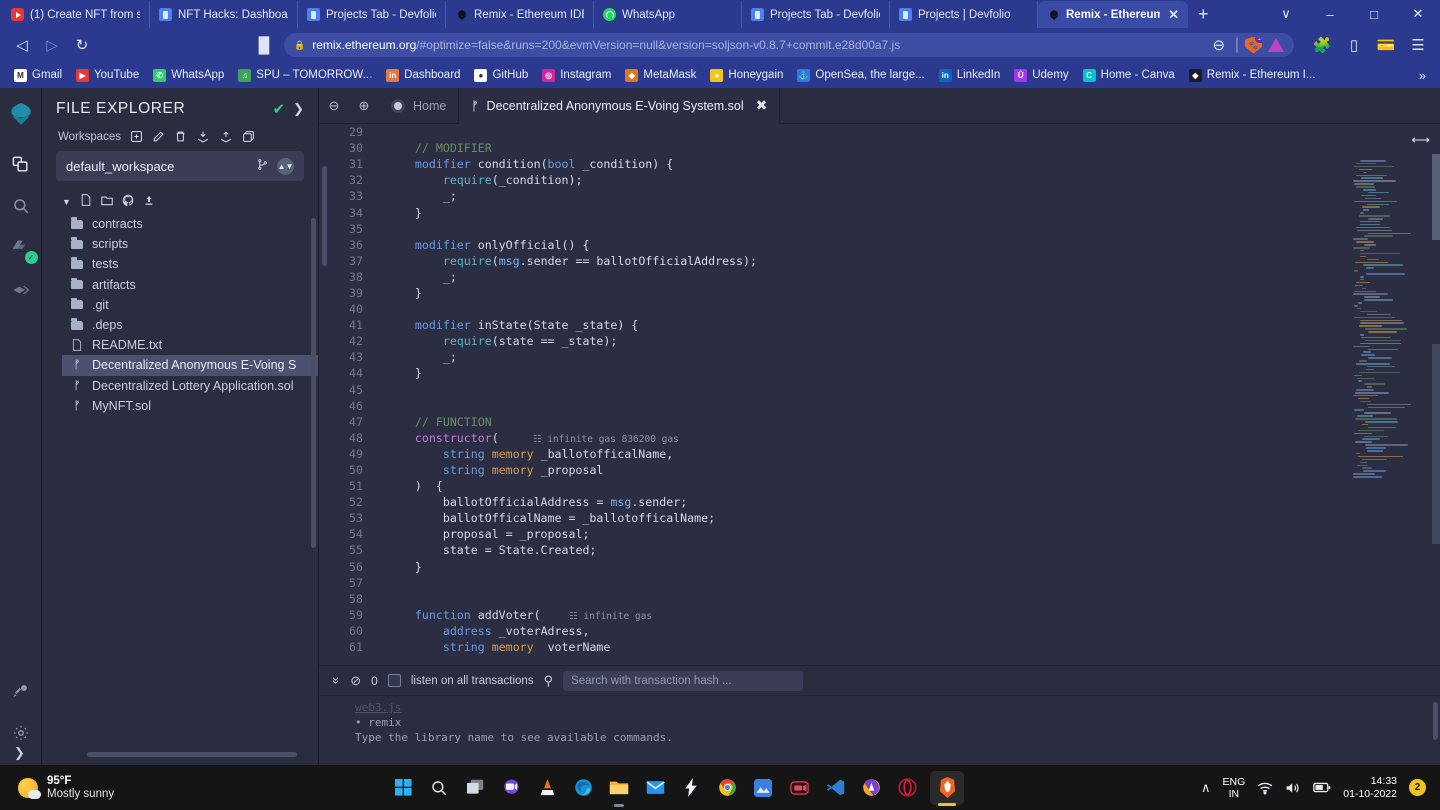  I want to click on weather-widget: 95°F Mostly sunny, so click(195, 788).